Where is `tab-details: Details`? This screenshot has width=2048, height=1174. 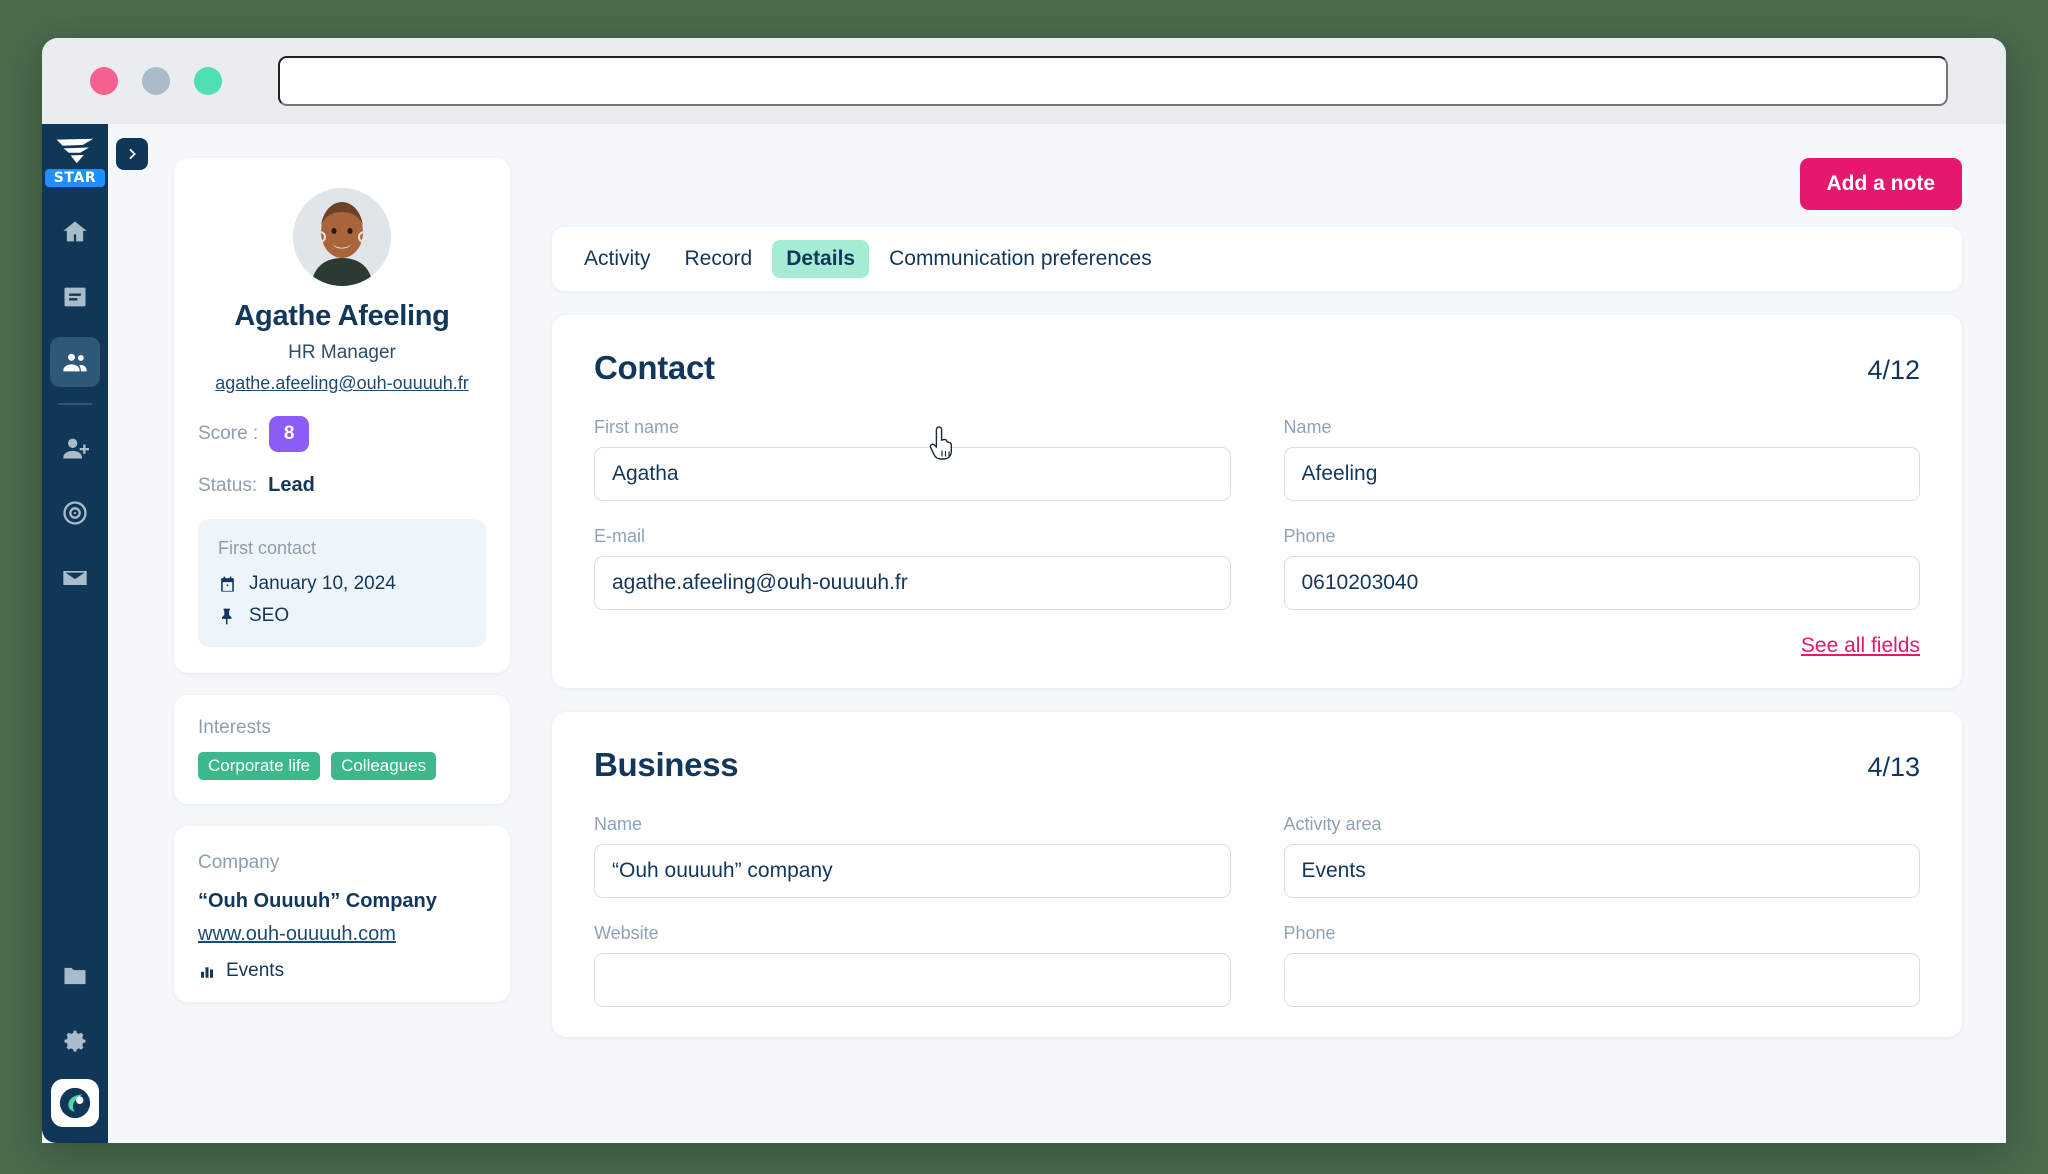 tab-details: Details is located at coordinates (821, 259).